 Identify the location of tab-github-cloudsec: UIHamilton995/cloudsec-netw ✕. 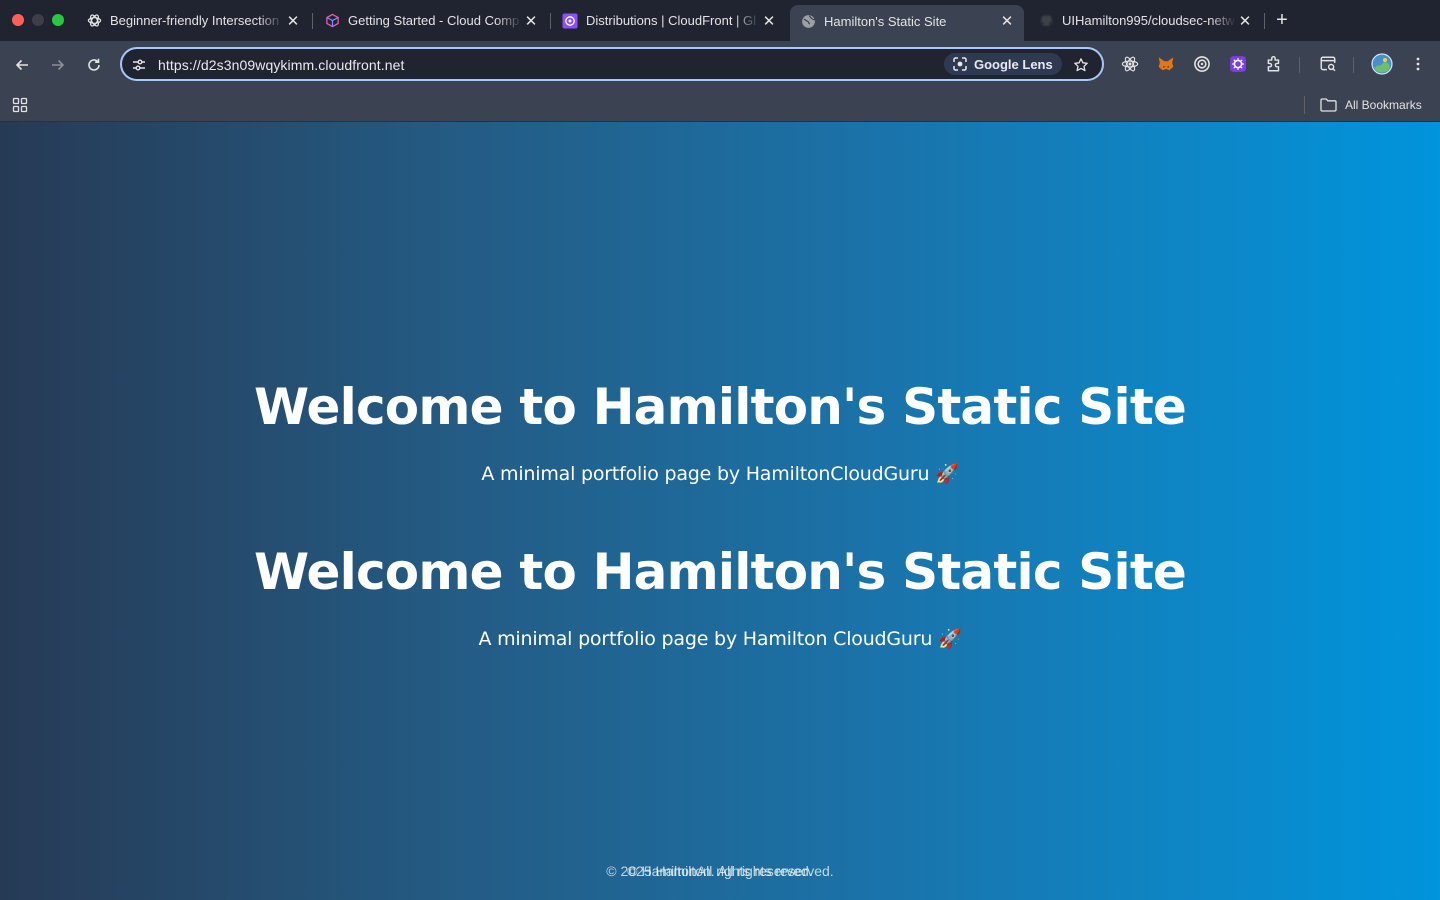
(1145, 20).